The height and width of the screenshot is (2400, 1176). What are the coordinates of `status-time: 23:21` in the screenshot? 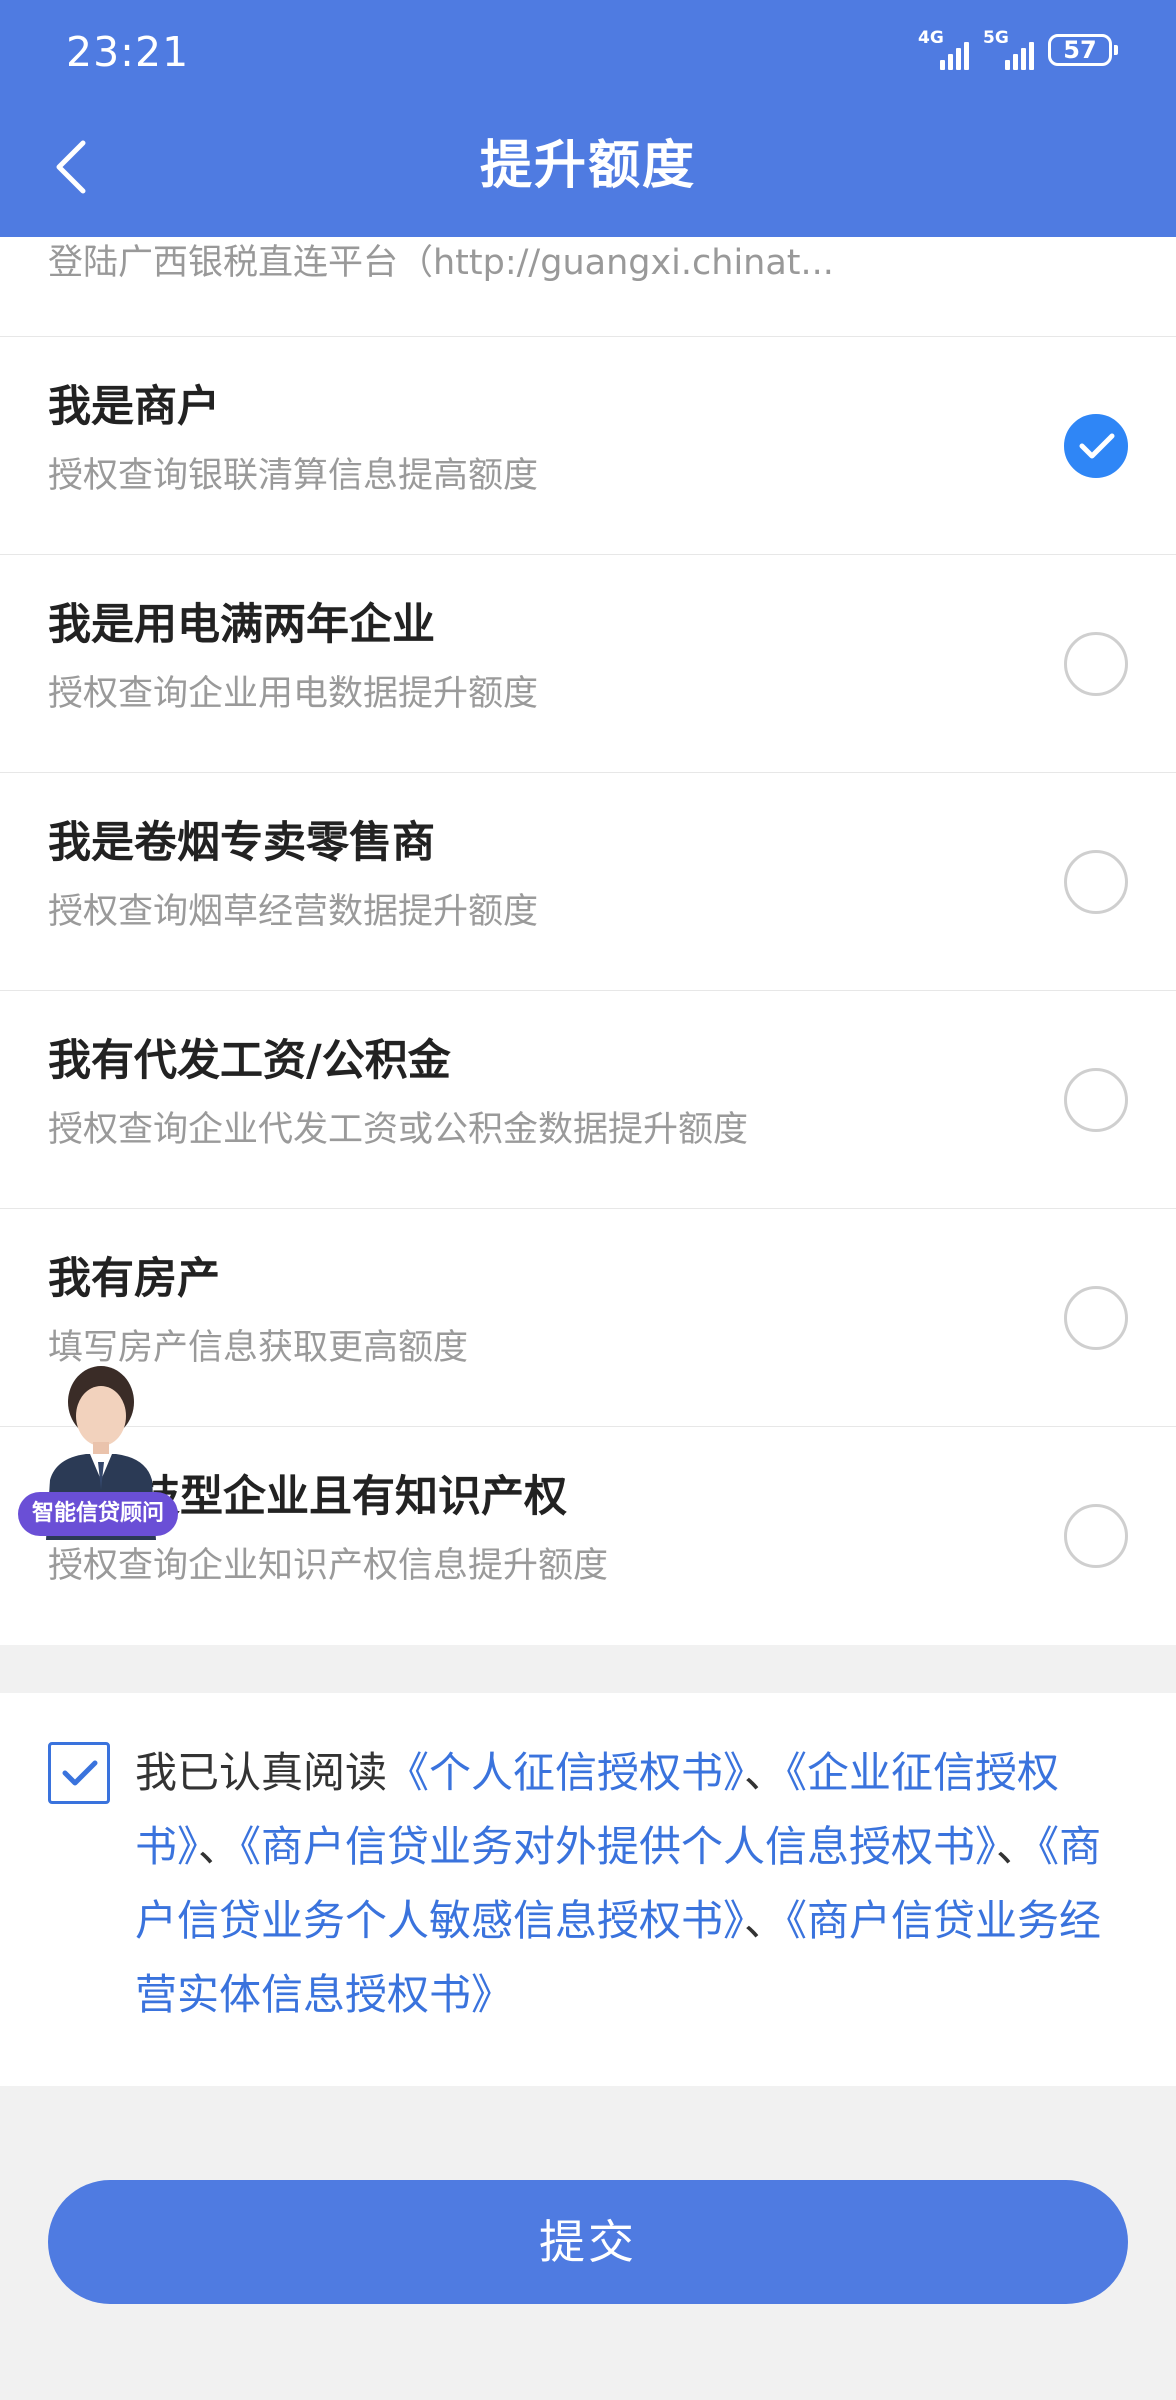 It's located at (128, 52).